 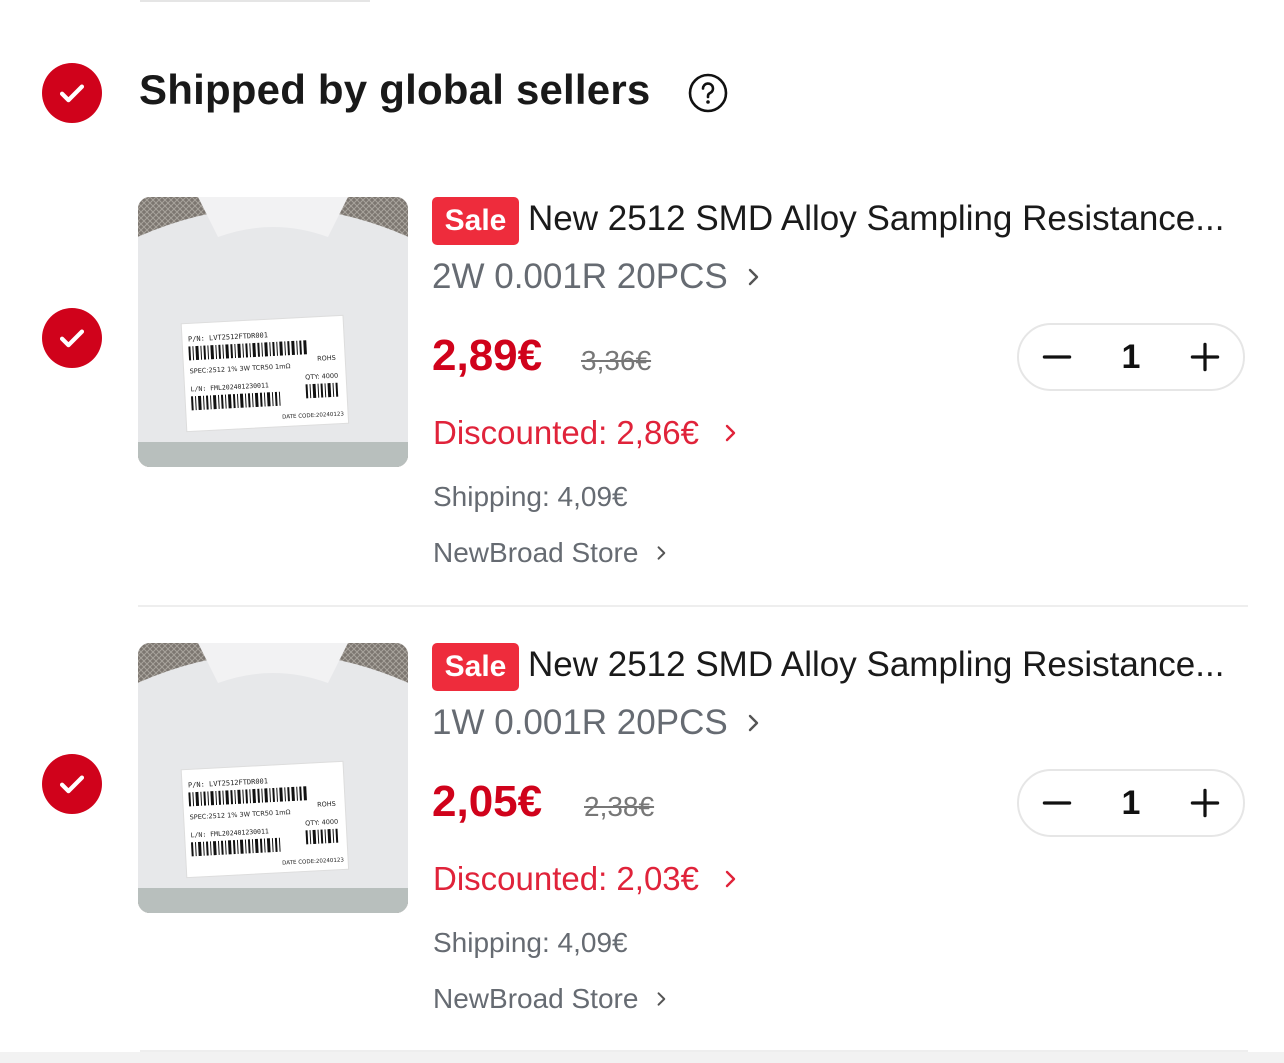 What do you see at coordinates (395, 89) in the screenshot?
I see `section-title: Shipped by global sellers` at bounding box center [395, 89].